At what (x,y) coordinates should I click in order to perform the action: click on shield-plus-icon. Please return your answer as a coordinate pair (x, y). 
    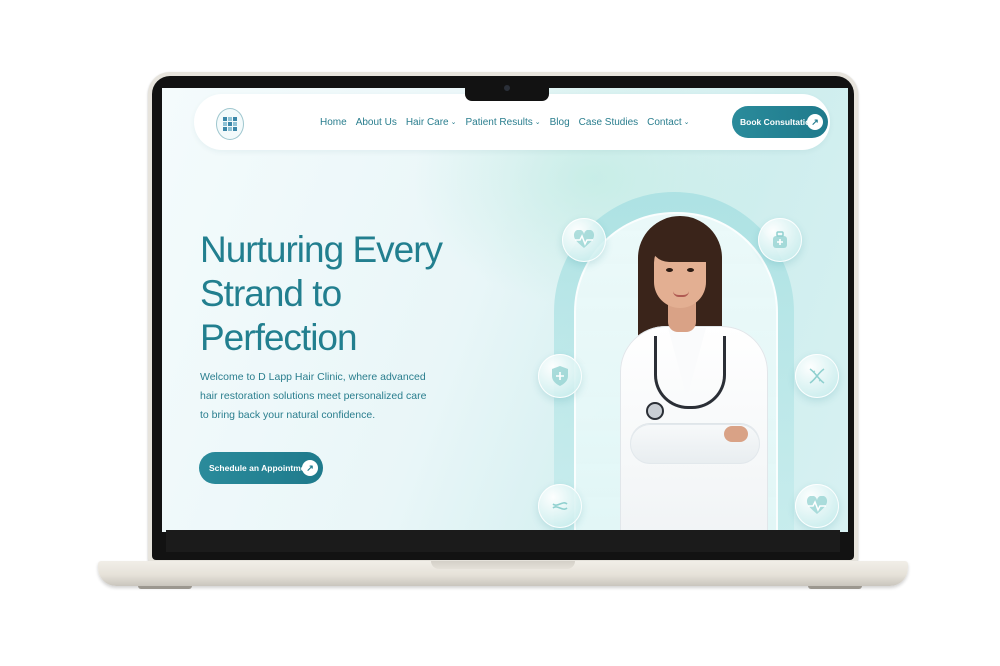
    Looking at the image, I should click on (560, 376).